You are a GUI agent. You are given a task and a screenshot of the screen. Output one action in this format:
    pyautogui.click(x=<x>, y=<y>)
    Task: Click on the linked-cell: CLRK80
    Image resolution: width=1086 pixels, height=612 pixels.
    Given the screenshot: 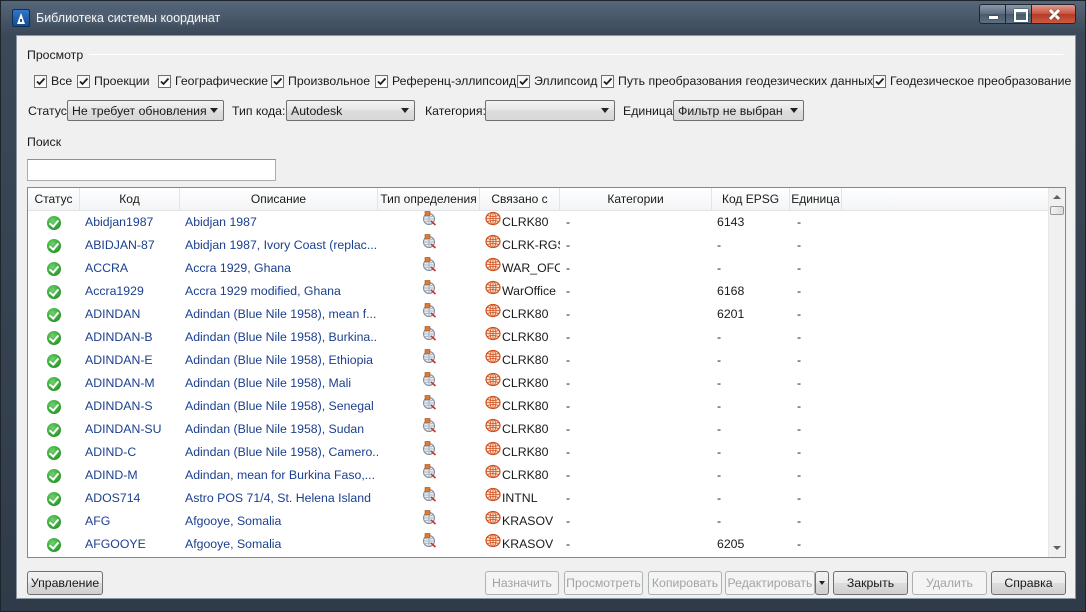 What is the action you would take?
    pyautogui.click(x=520, y=314)
    